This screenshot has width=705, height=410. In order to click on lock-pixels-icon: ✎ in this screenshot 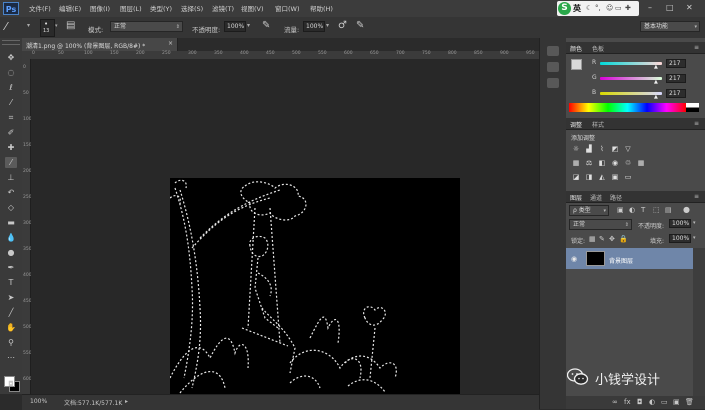, I will do `click(602, 239)`.